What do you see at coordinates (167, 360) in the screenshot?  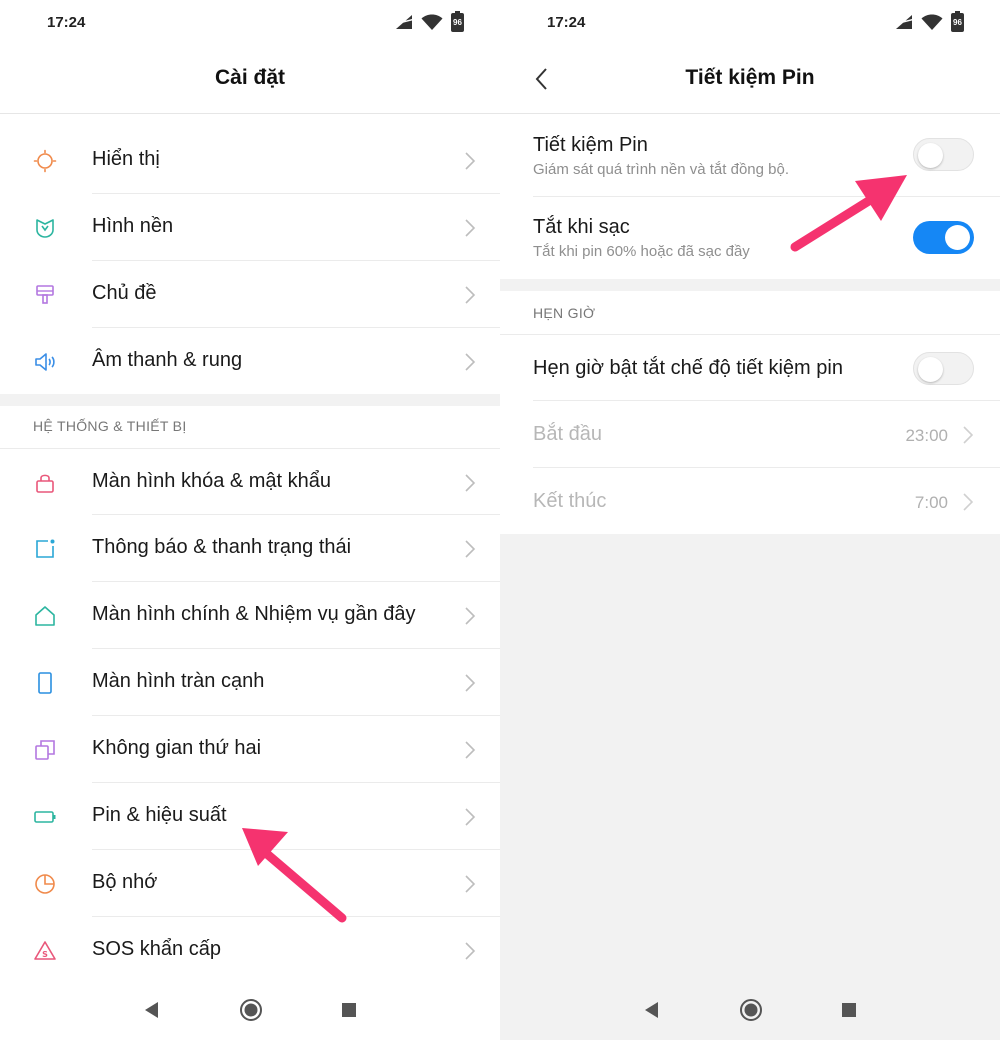 I see `settings-item-label: Âm thanh & rung` at bounding box center [167, 360].